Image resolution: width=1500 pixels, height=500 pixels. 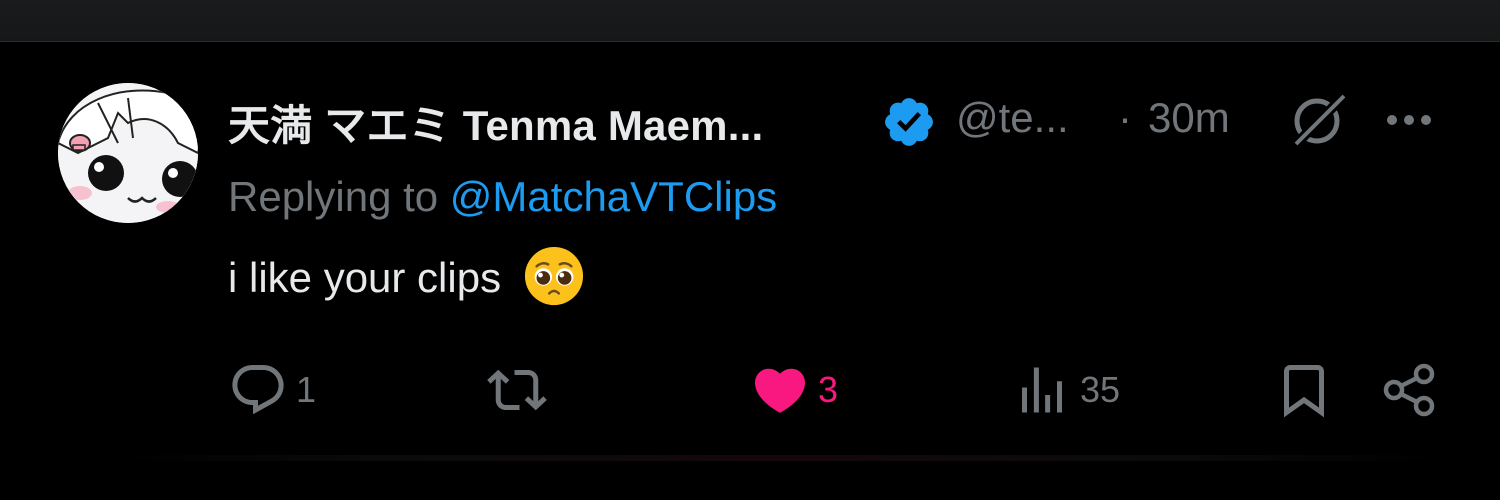 I want to click on grok-icon, so click(x=1319, y=119).